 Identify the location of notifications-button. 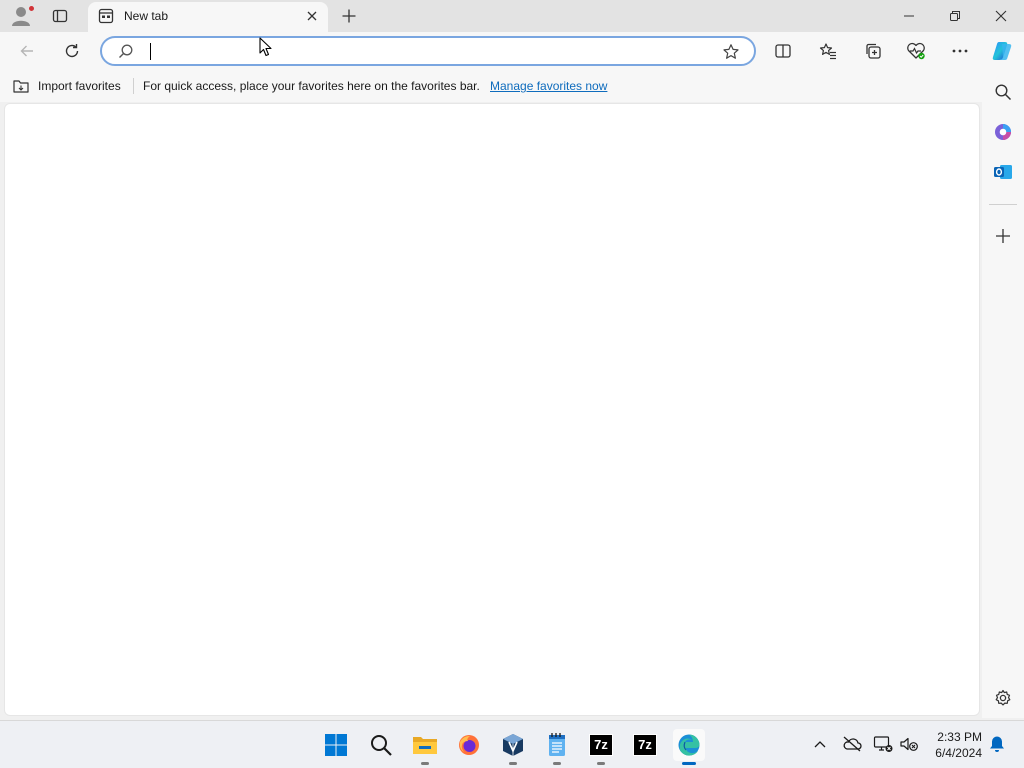
(997, 744).